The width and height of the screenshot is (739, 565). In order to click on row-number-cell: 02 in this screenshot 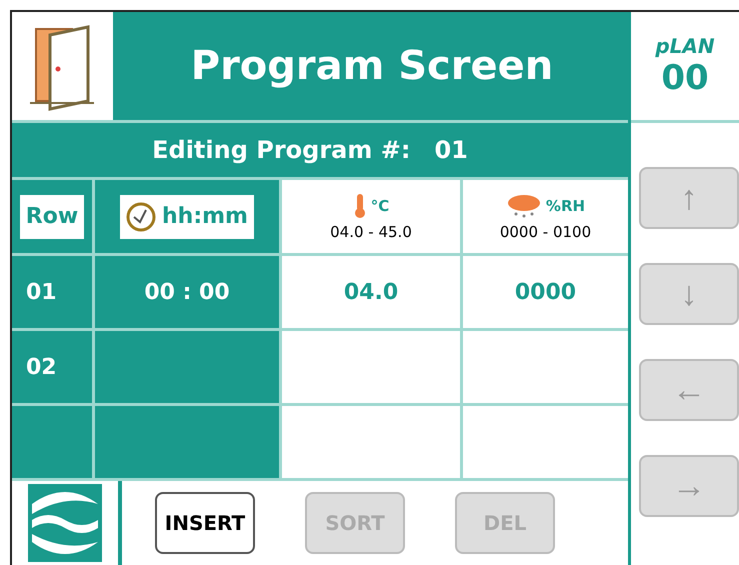, I will do `click(52, 367)`.